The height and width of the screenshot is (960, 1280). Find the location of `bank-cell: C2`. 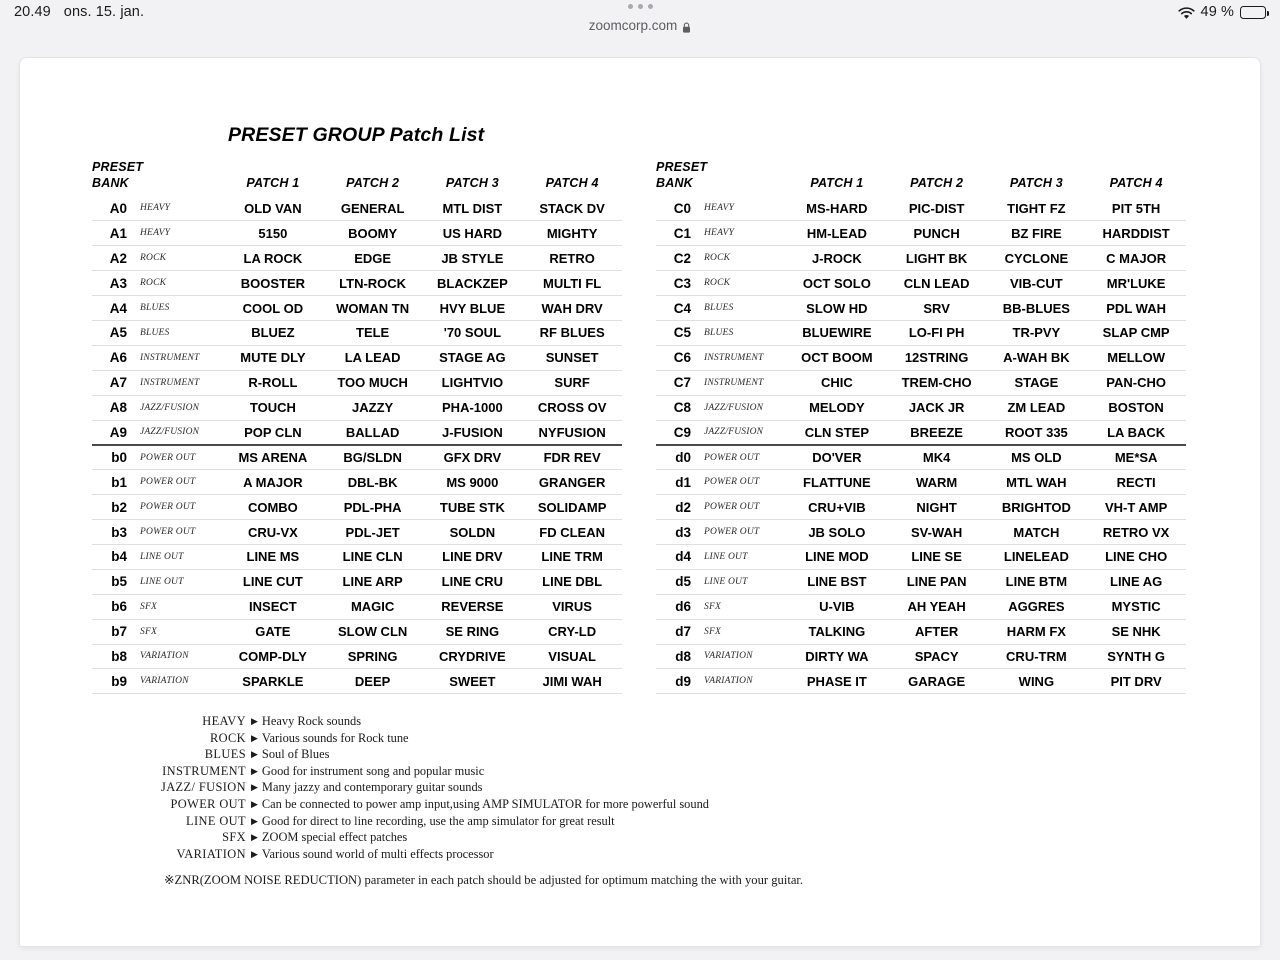

bank-cell: C2 is located at coordinates (678, 258).